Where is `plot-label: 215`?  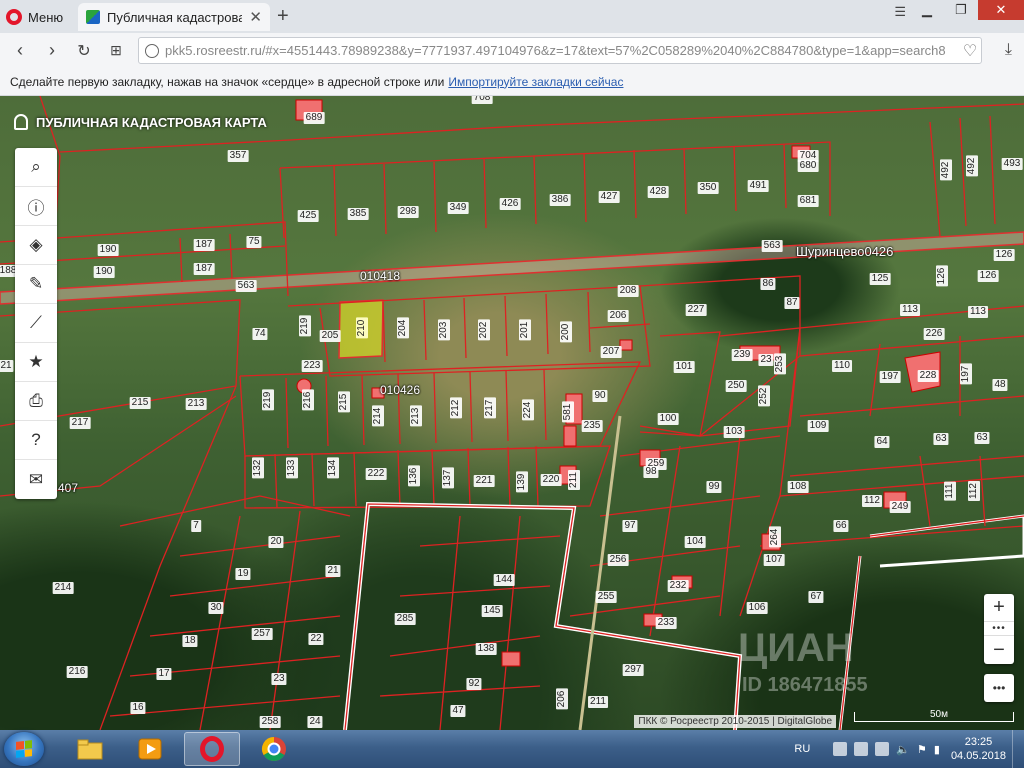
plot-label: 215 is located at coordinates (344, 402).